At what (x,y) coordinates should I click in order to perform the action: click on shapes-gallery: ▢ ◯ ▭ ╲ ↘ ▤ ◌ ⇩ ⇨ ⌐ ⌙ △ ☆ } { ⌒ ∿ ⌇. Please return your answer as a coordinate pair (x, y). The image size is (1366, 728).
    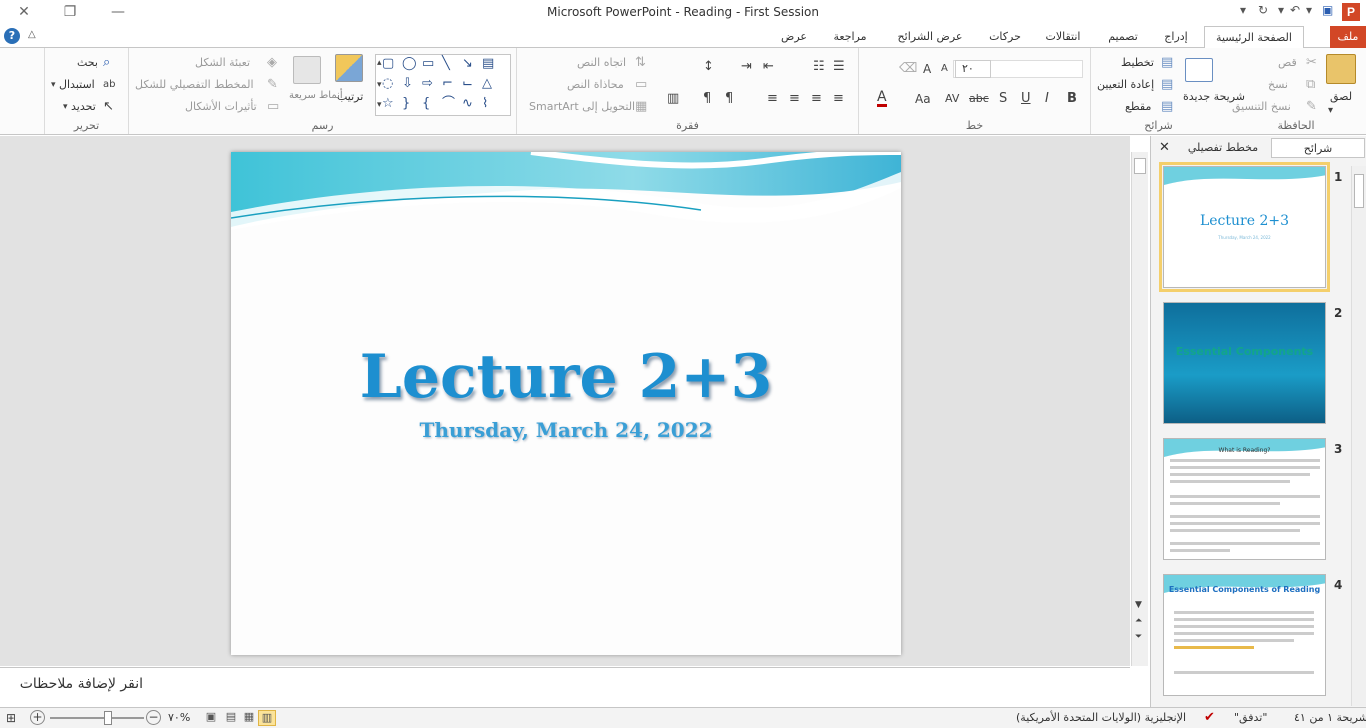
    Looking at the image, I should click on (443, 85).